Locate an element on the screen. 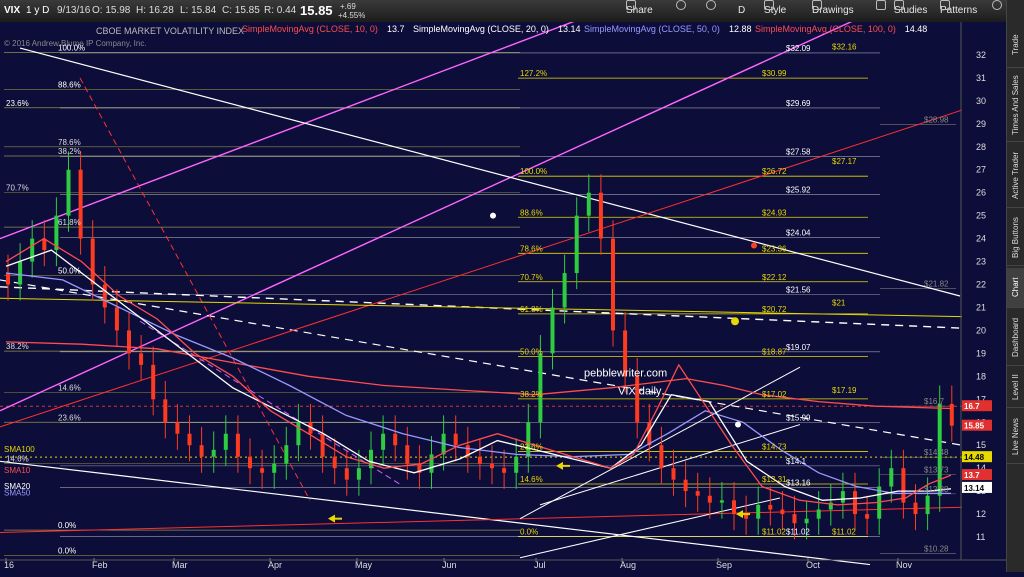 This screenshot has height=577, width=1024. patterns-button: Patterns is located at coordinates (958, 11).